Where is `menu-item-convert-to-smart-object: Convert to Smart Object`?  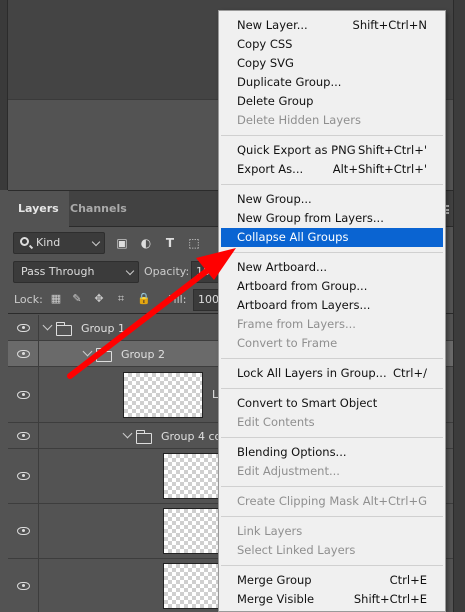 menu-item-convert-to-smart-object: Convert to Smart Object is located at coordinates (332, 403).